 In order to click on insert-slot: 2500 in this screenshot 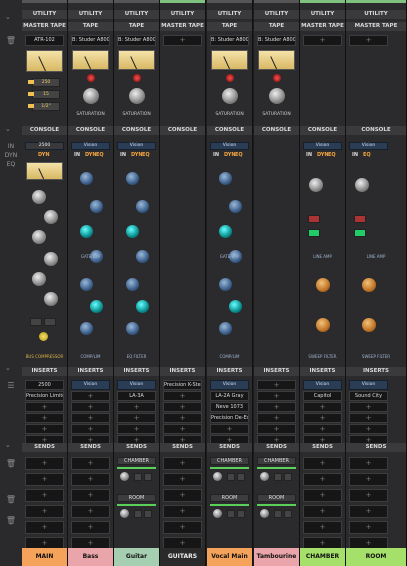, I will do `click(44, 385)`.